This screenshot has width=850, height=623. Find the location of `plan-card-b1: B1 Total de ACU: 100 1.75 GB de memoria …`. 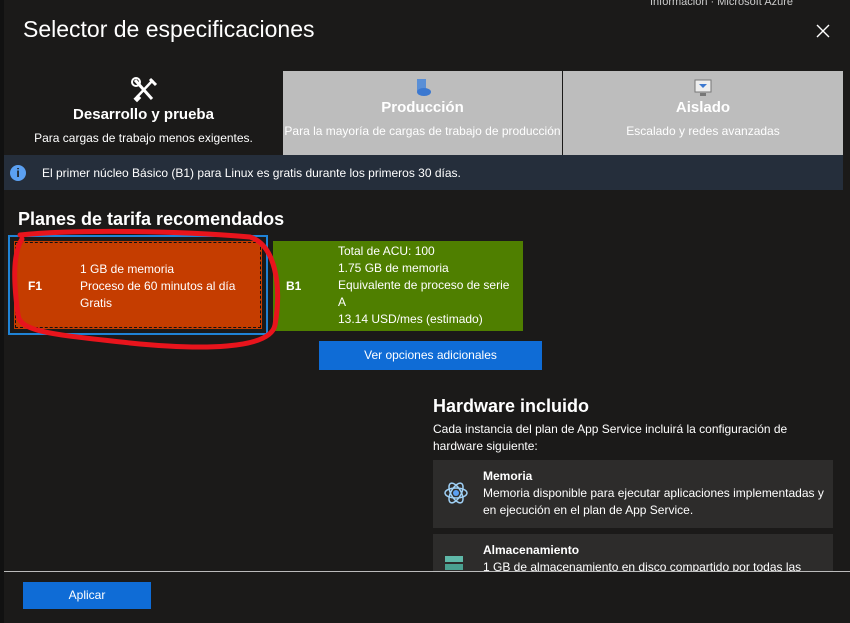

plan-card-b1: B1 Total de ACU: 100 1.75 GB de memoria … is located at coordinates (398, 286).